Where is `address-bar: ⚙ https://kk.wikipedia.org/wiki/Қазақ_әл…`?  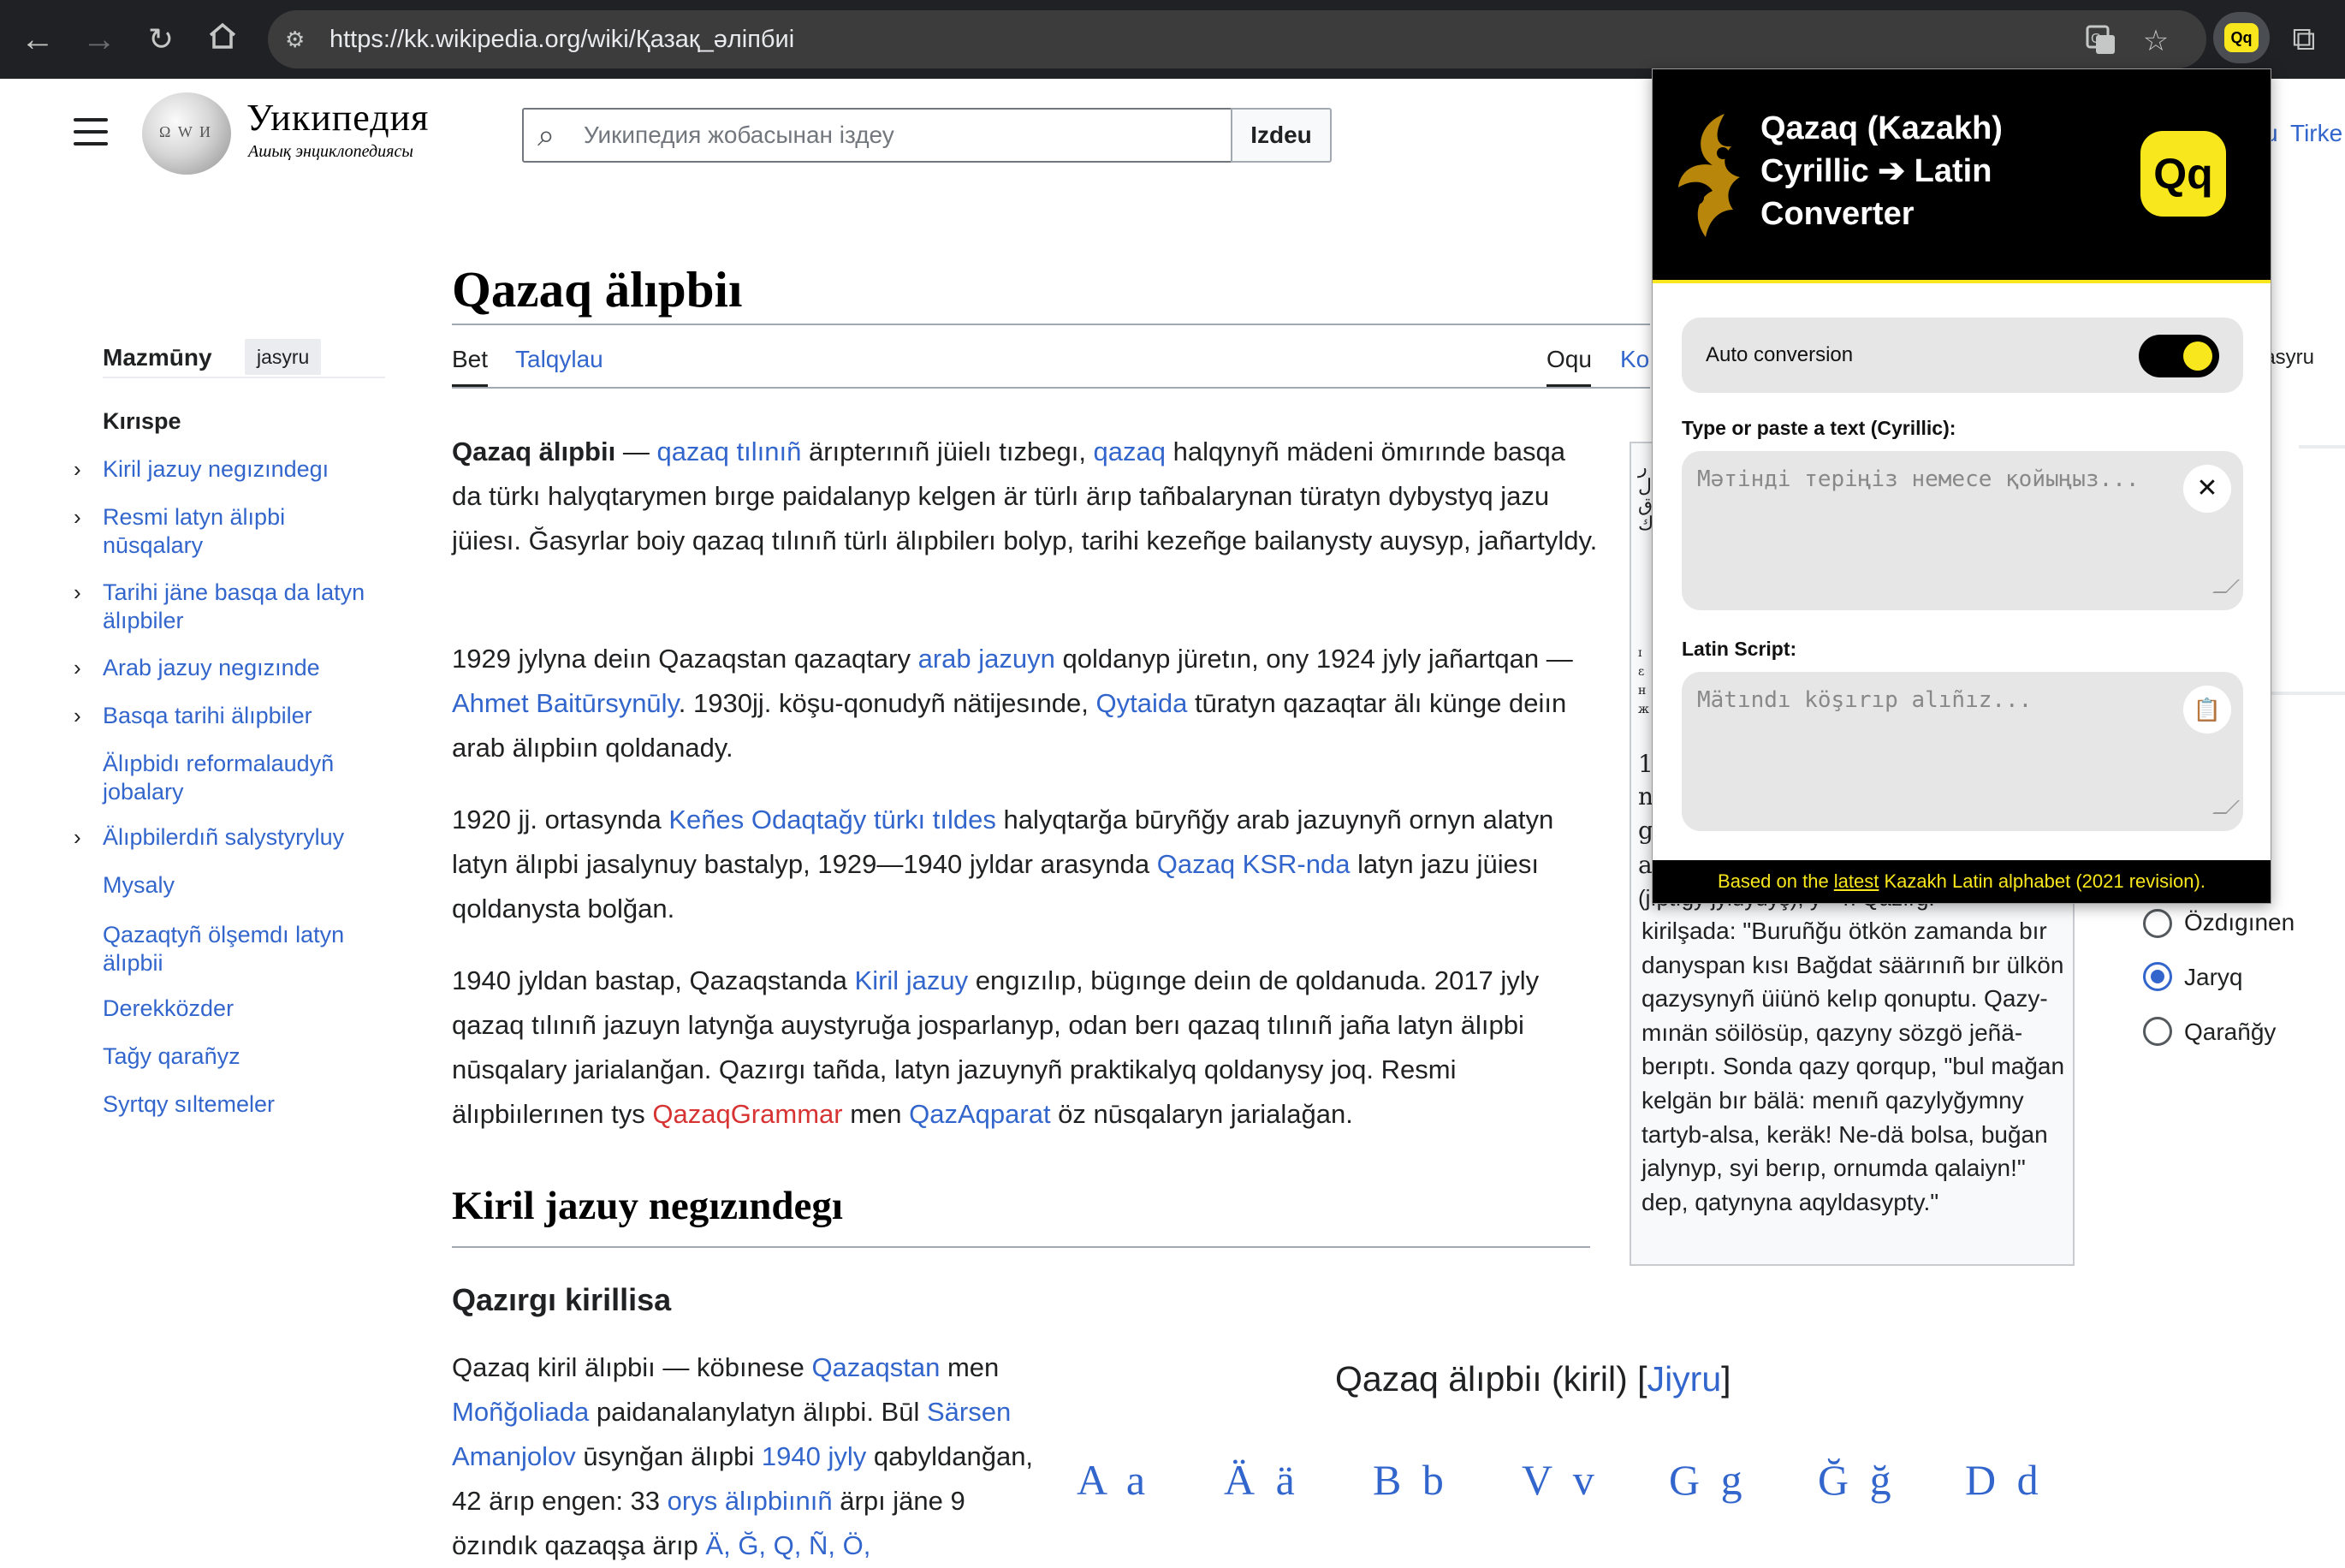 address-bar: ⚙ https://kk.wikipedia.org/wiki/Қазақ_әл… is located at coordinates (1237, 39).